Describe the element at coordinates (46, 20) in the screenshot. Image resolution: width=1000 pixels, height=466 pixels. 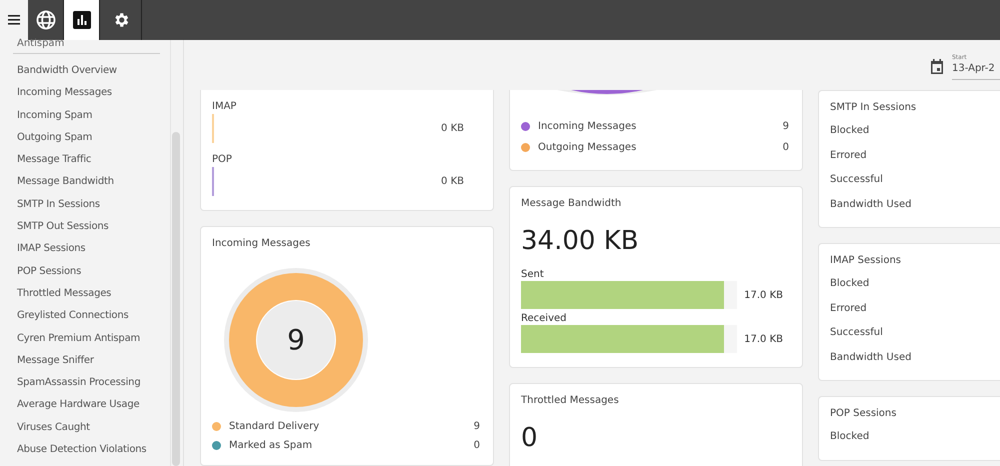
I see `globe-icon` at that location.